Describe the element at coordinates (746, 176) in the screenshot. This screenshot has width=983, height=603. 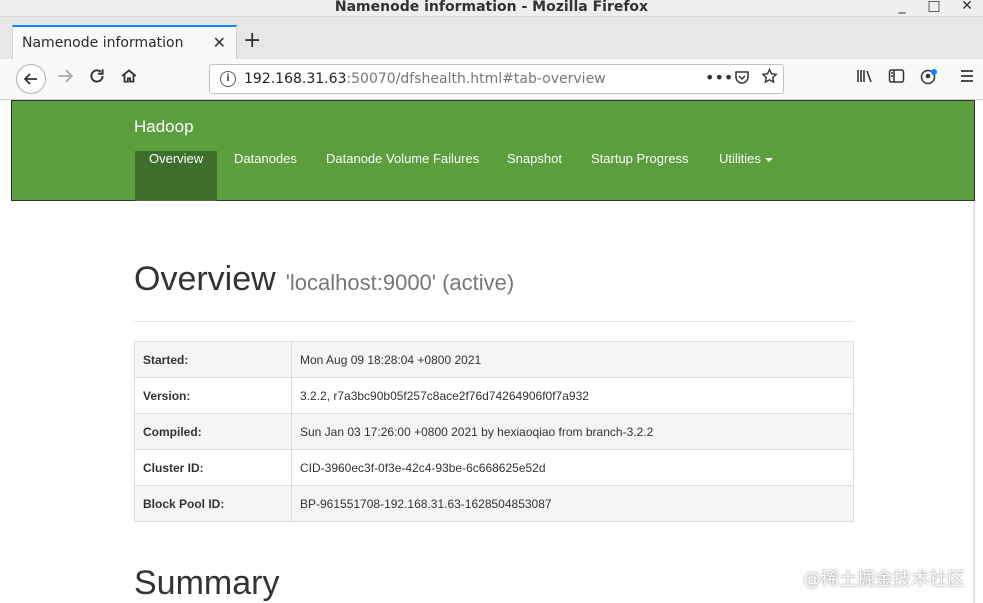
I see `nav-utilities: Utilities` at that location.